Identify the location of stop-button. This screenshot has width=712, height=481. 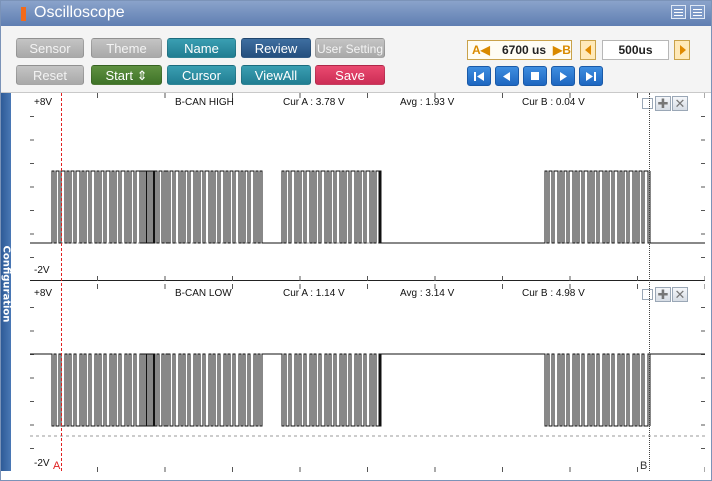
(535, 76).